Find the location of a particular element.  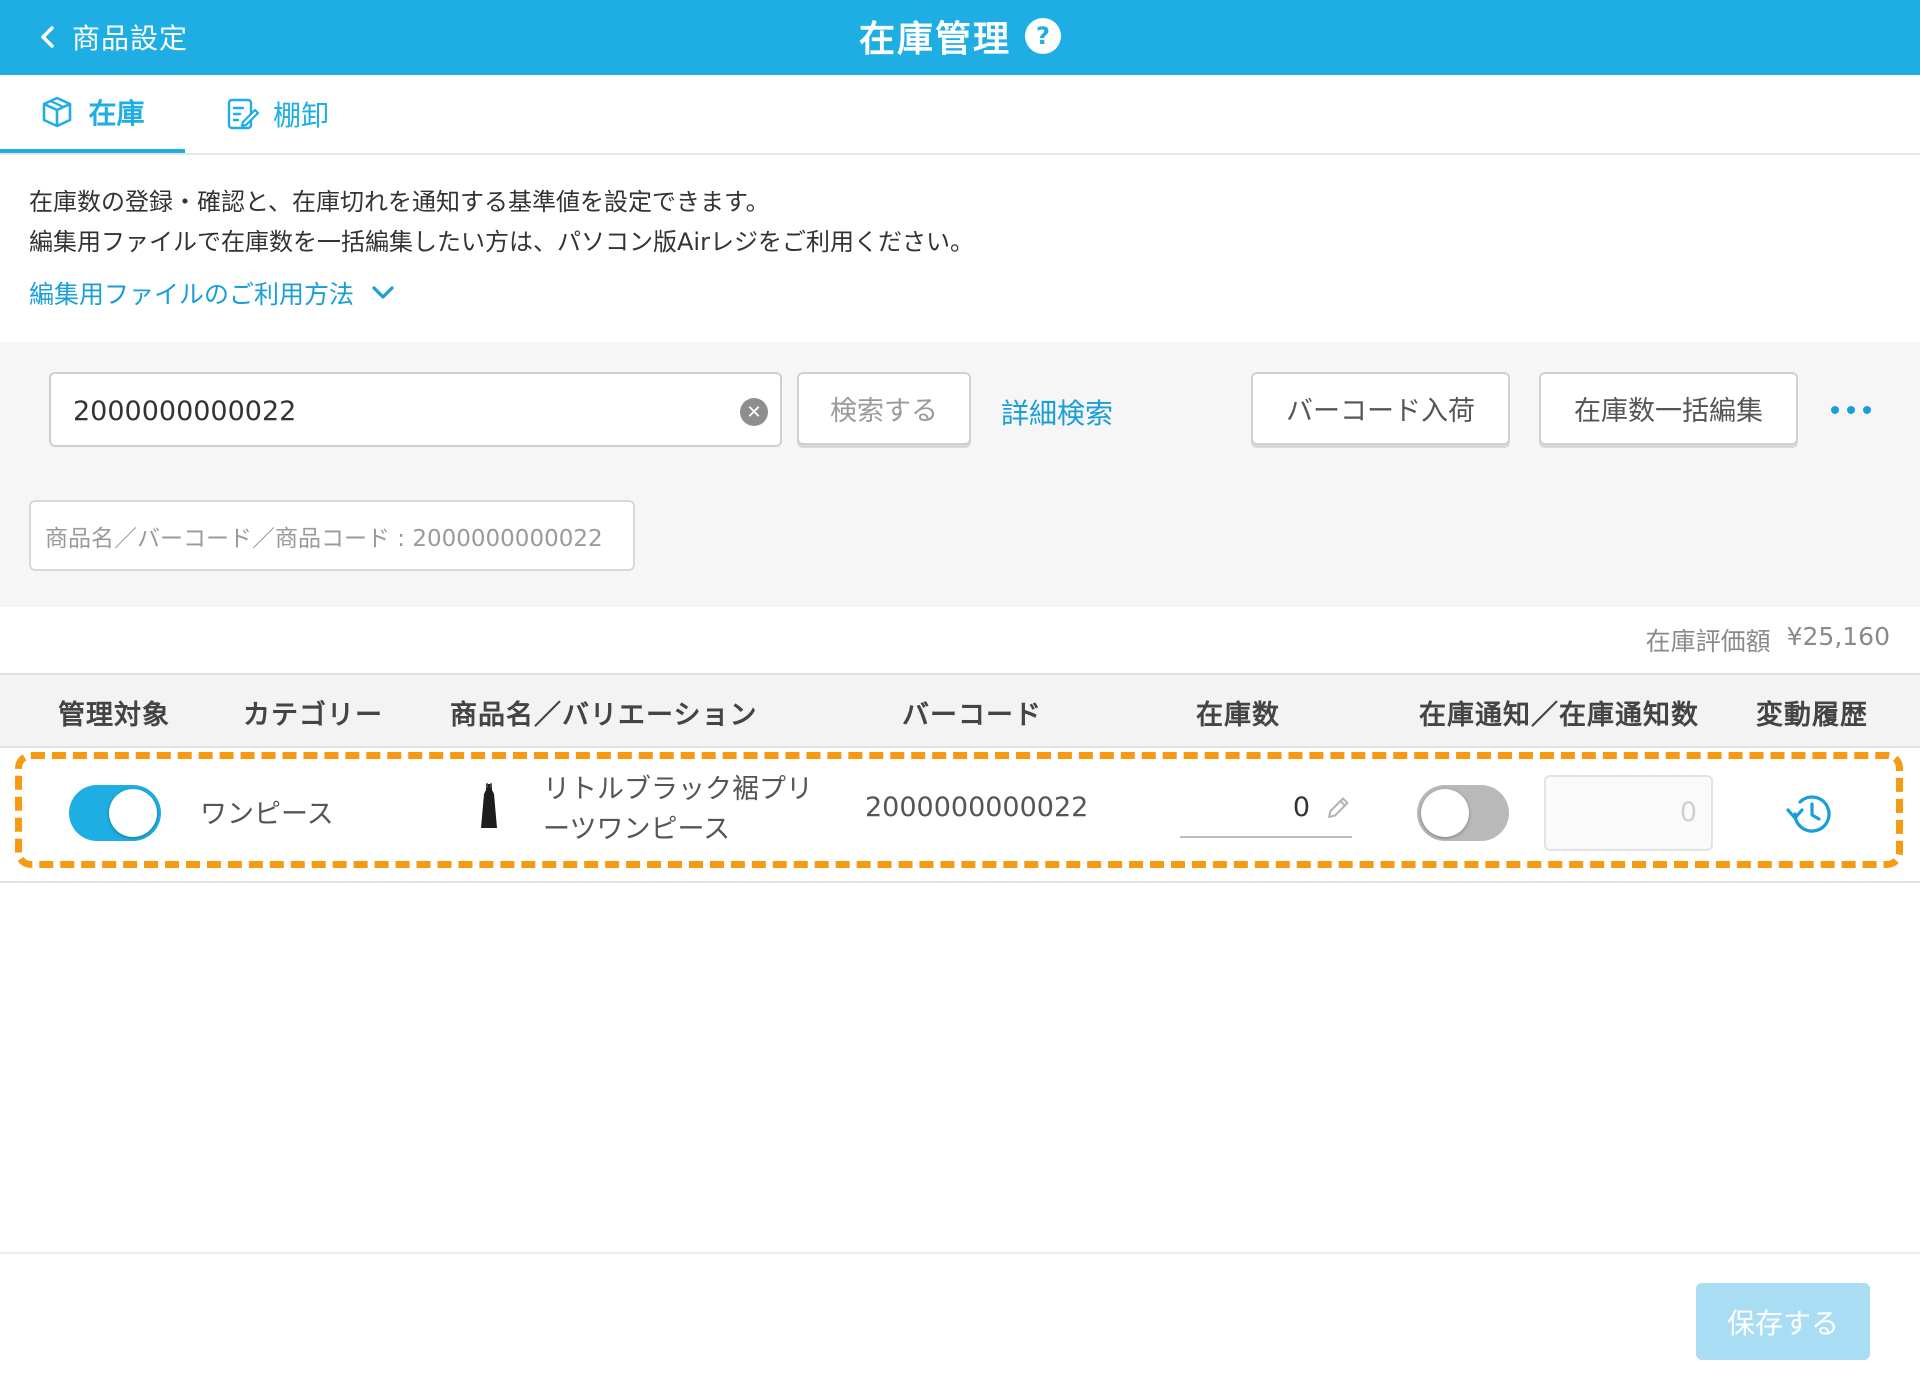

stock-quantity-field: 0 is located at coordinates (1266, 814).